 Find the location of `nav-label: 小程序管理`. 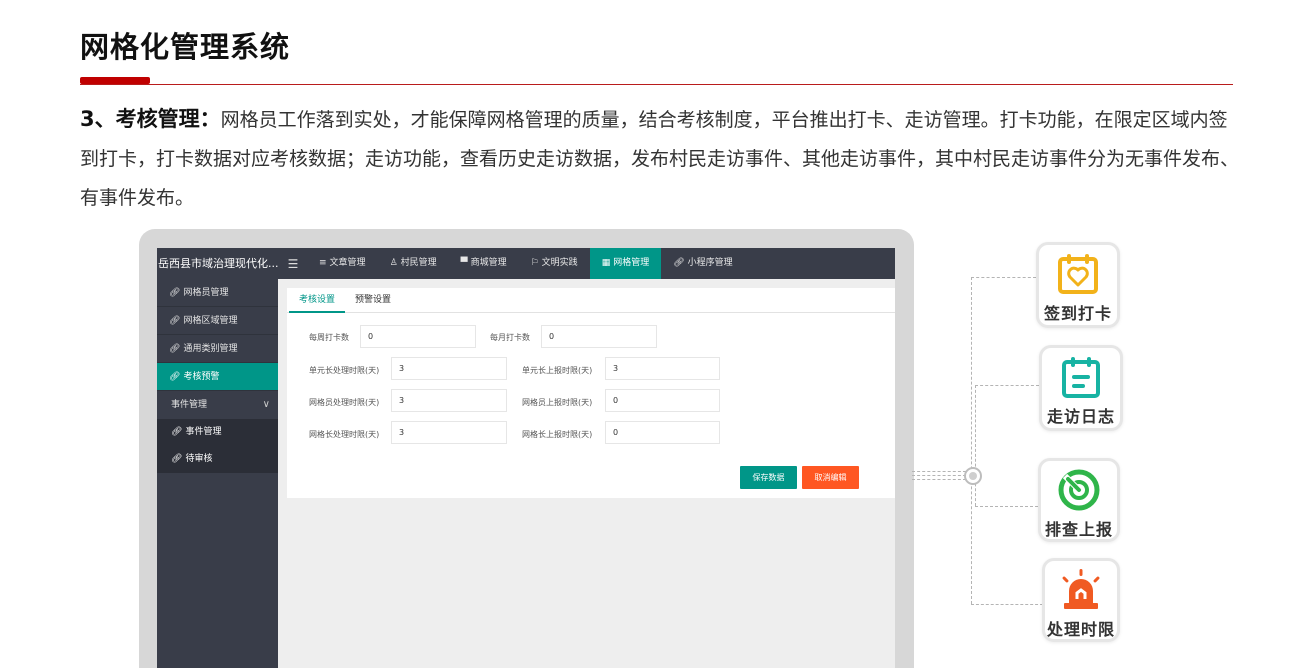

nav-label: 小程序管理 is located at coordinates (710, 263).